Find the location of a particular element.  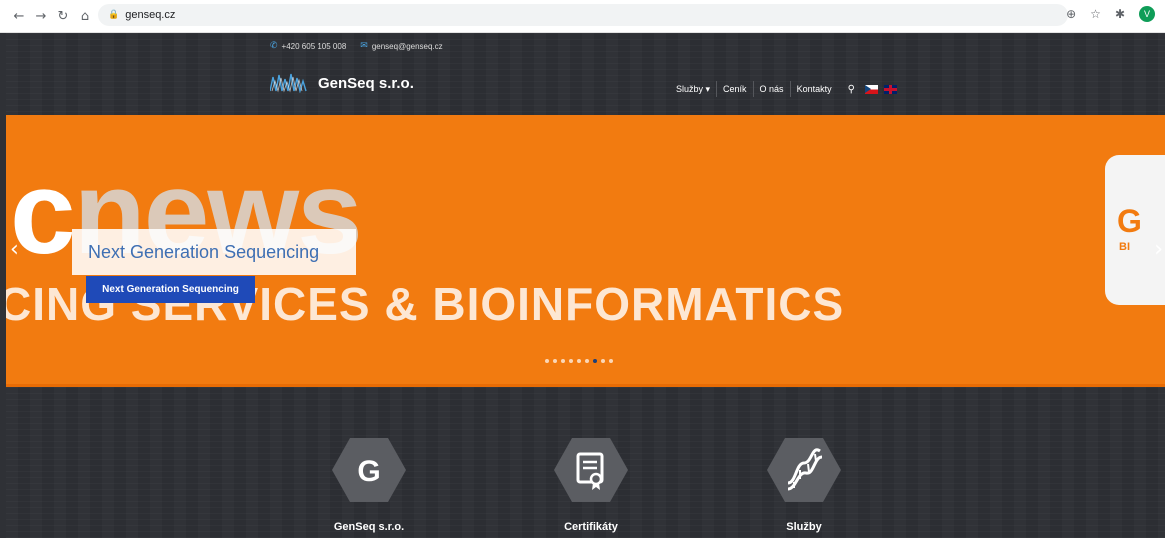

back-icon: ← is located at coordinates (19, 16).